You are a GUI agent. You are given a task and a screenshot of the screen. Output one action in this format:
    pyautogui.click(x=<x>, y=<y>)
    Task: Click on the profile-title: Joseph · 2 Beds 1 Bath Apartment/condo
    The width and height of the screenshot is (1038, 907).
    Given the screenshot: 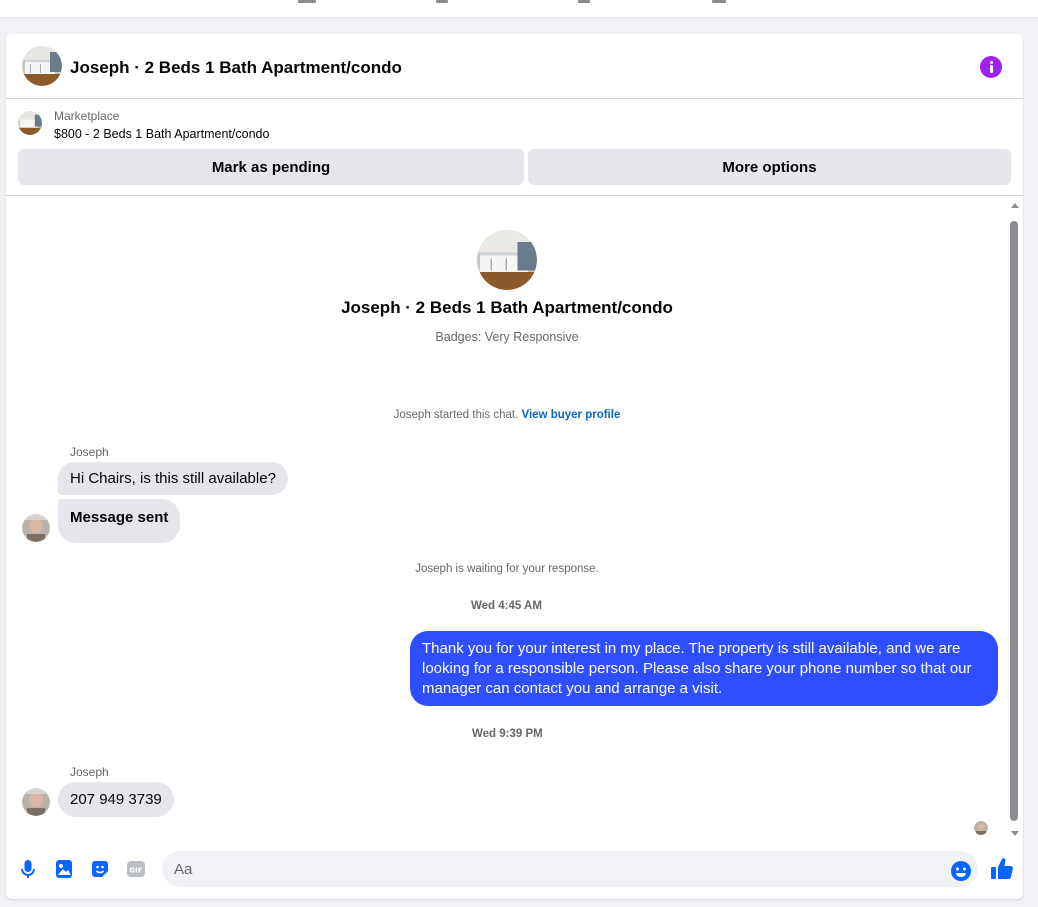 What is the action you would take?
    pyautogui.click(x=507, y=307)
    